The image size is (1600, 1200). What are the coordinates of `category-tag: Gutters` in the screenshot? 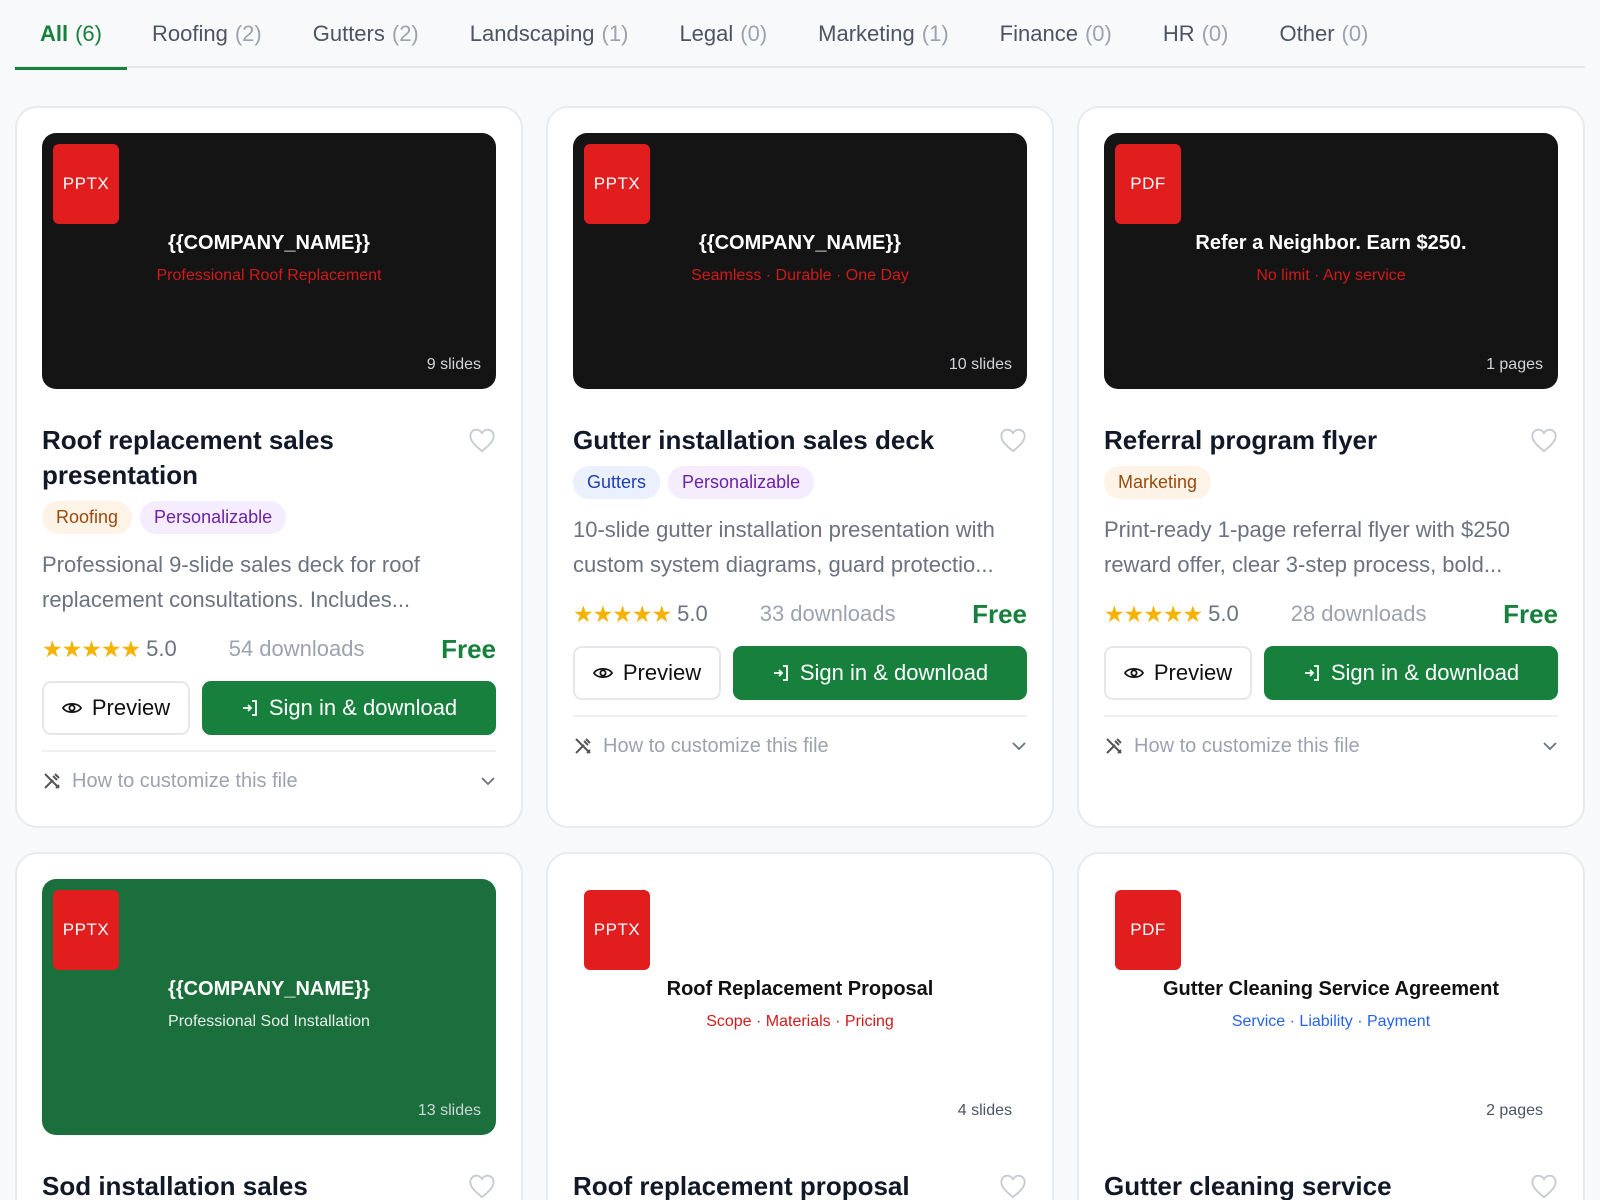 It's located at (617, 482).